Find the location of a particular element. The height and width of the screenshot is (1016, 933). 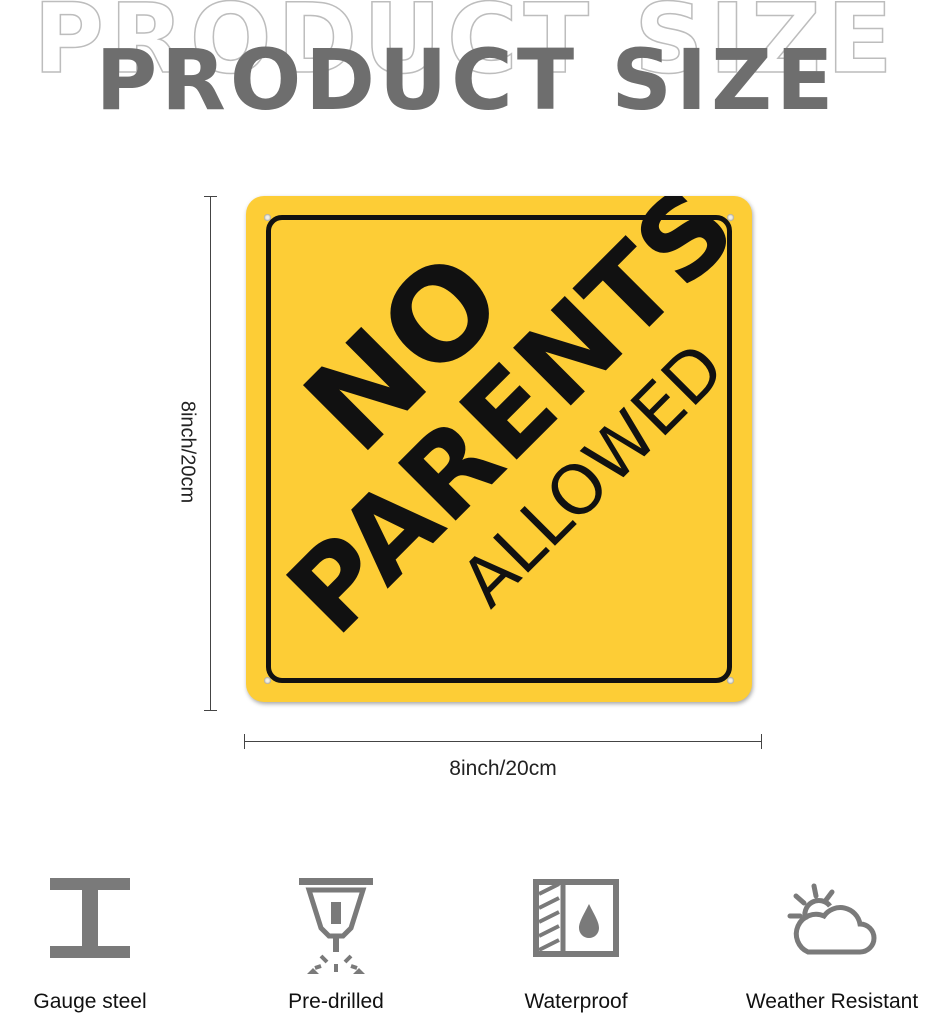

feature-label: Gauge steel is located at coordinates (90, 1001).